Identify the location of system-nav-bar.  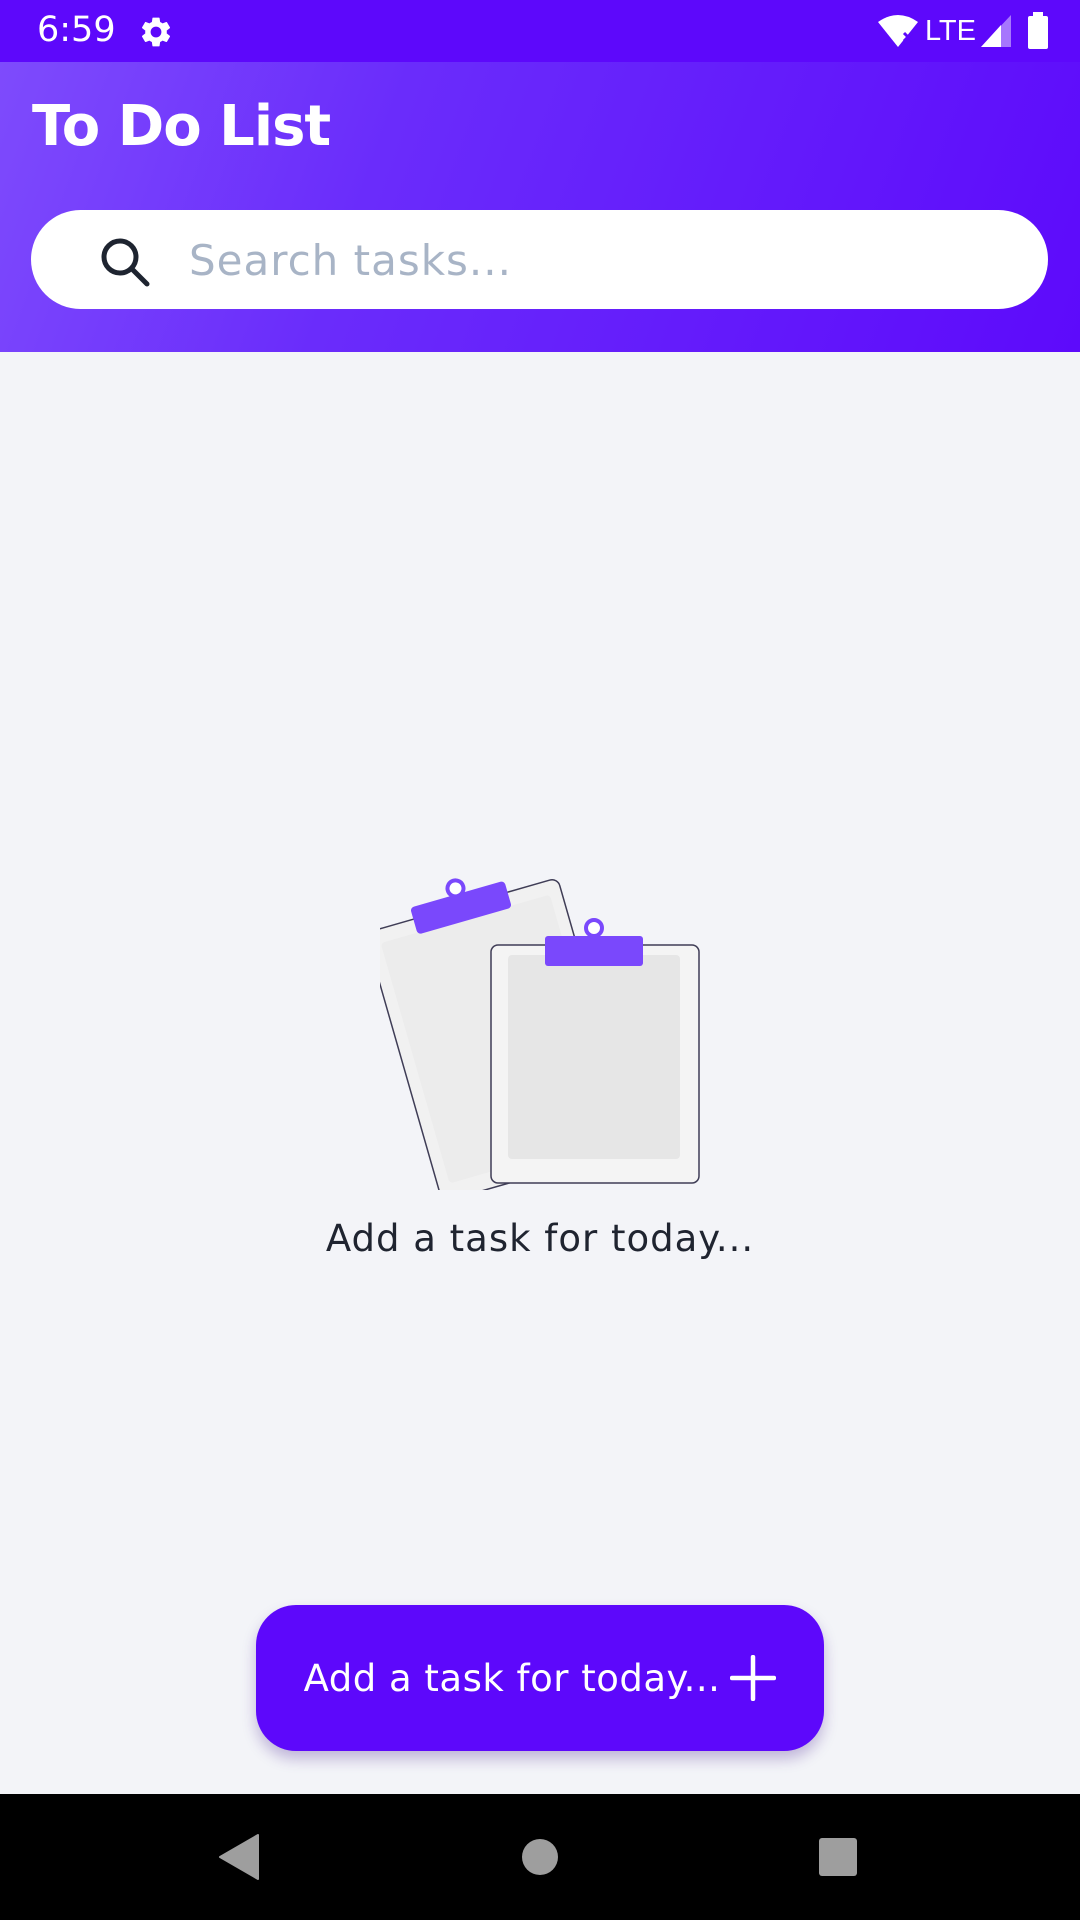
(540, 1857).